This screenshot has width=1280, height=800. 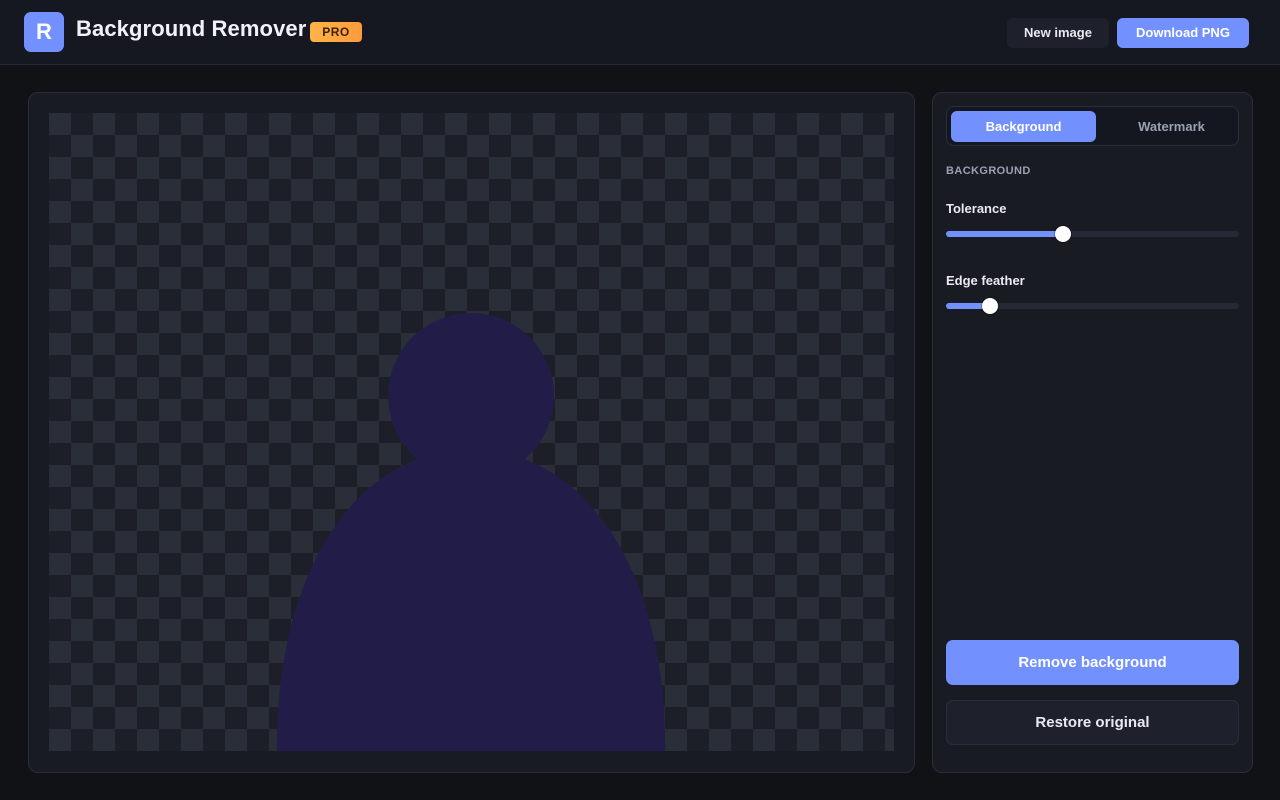 I want to click on edge-feather-label: Edge feather, so click(x=985, y=280).